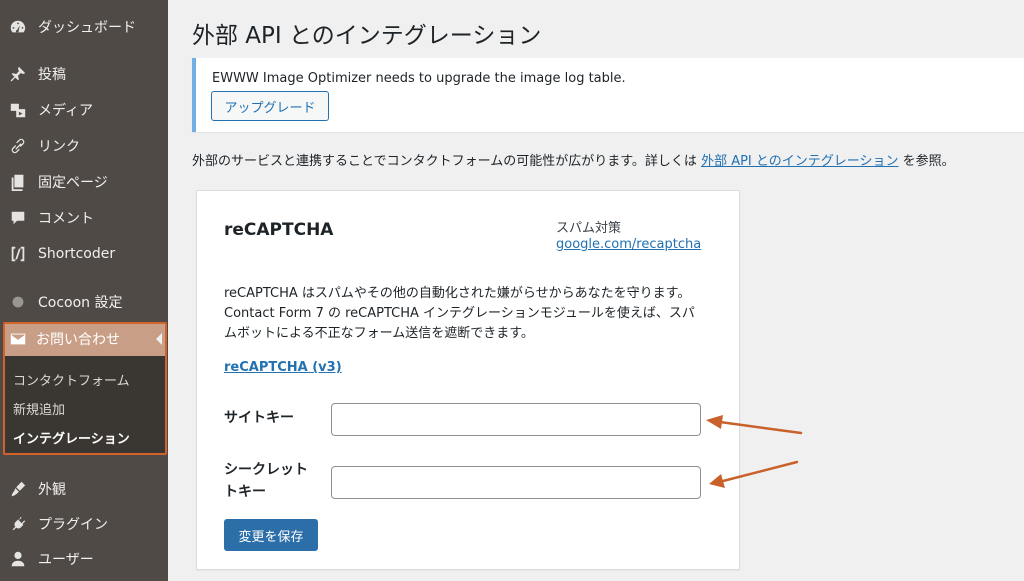 This screenshot has height=581, width=1024. Describe the element at coordinates (516, 482) in the screenshot. I see `secret-key-input` at that location.